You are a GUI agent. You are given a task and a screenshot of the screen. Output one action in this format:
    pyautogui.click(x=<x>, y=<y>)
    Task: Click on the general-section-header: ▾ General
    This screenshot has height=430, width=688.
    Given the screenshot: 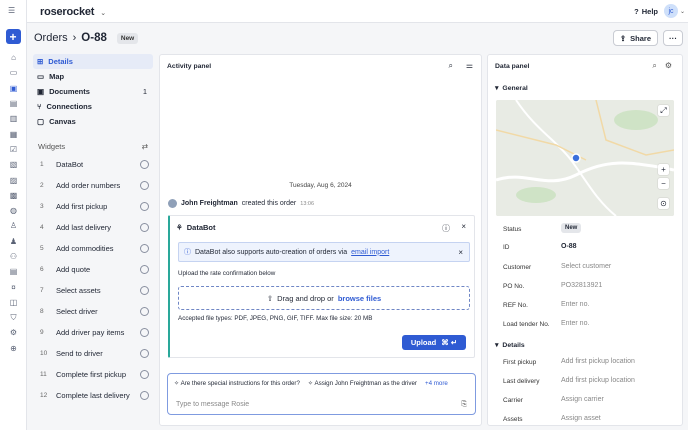 What is the action you would take?
    pyautogui.click(x=511, y=88)
    